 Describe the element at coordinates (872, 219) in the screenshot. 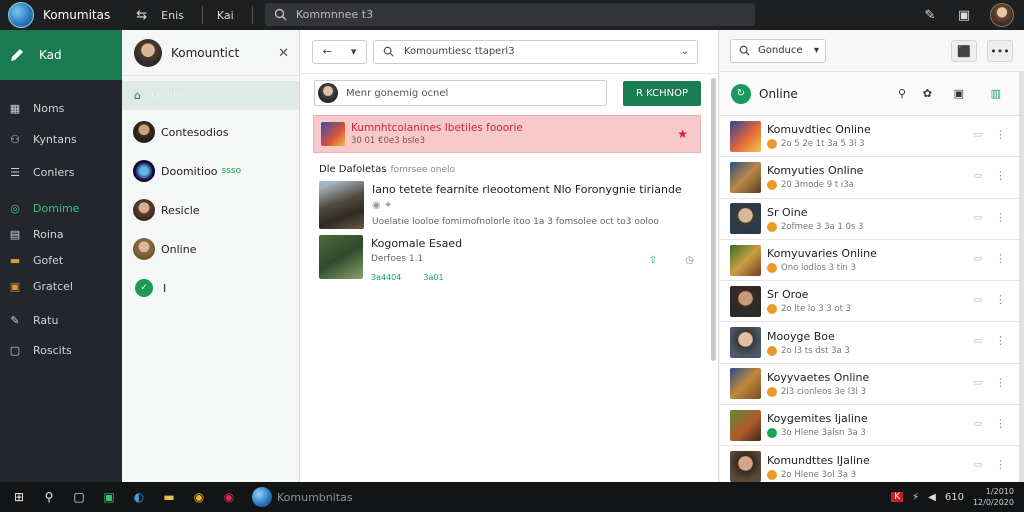

I see `online-row: Sr Oine 2ofmee 3 3a 1 0s 3 ▭ ⋮` at that location.